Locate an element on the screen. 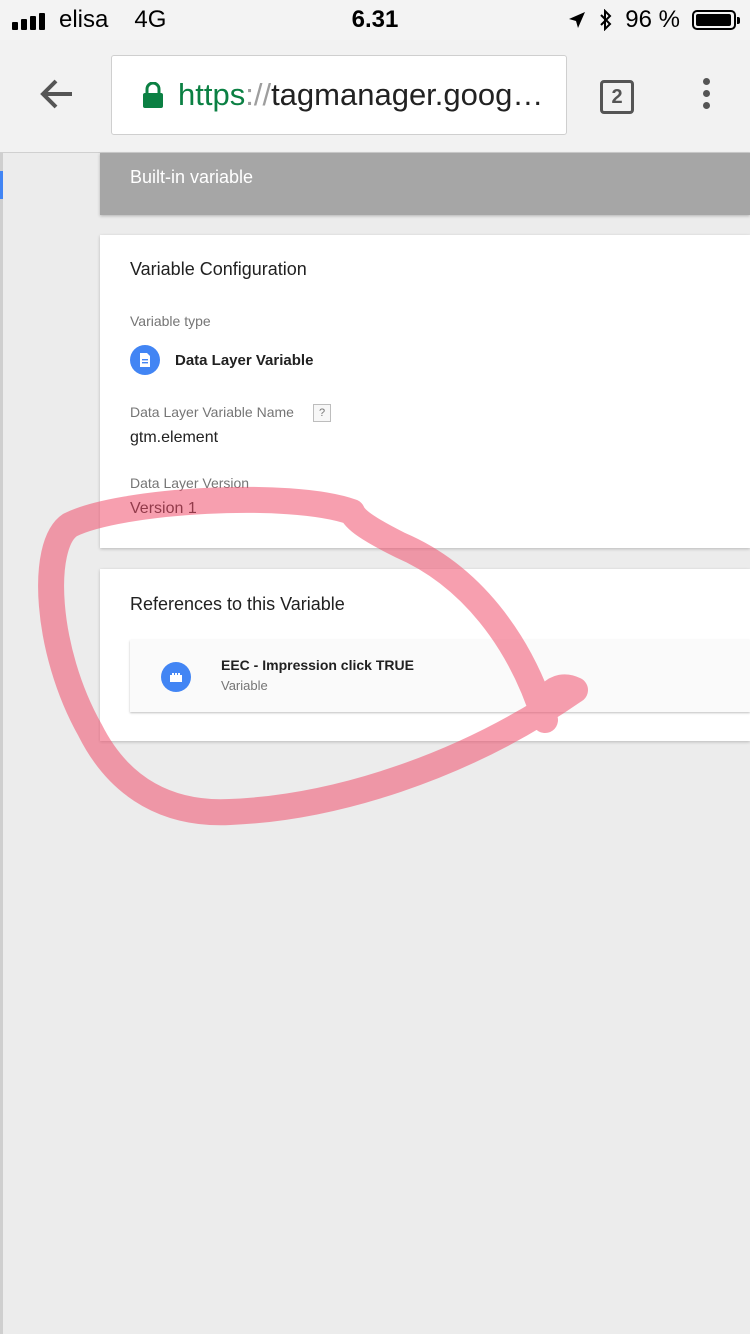 The image size is (750, 1334). battery-icon is located at coordinates (716, 20).